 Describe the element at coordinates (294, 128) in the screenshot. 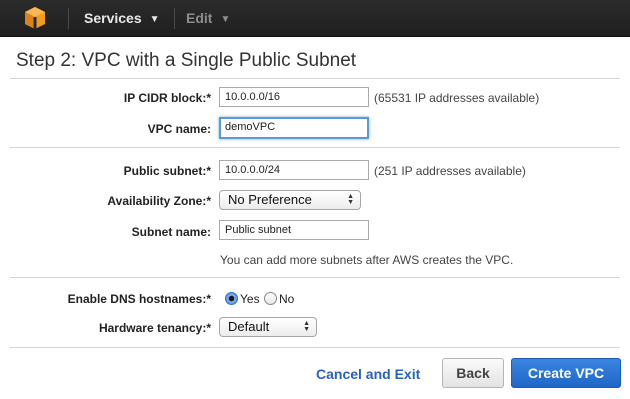

I see `vpc-name-input: demoVPC` at that location.